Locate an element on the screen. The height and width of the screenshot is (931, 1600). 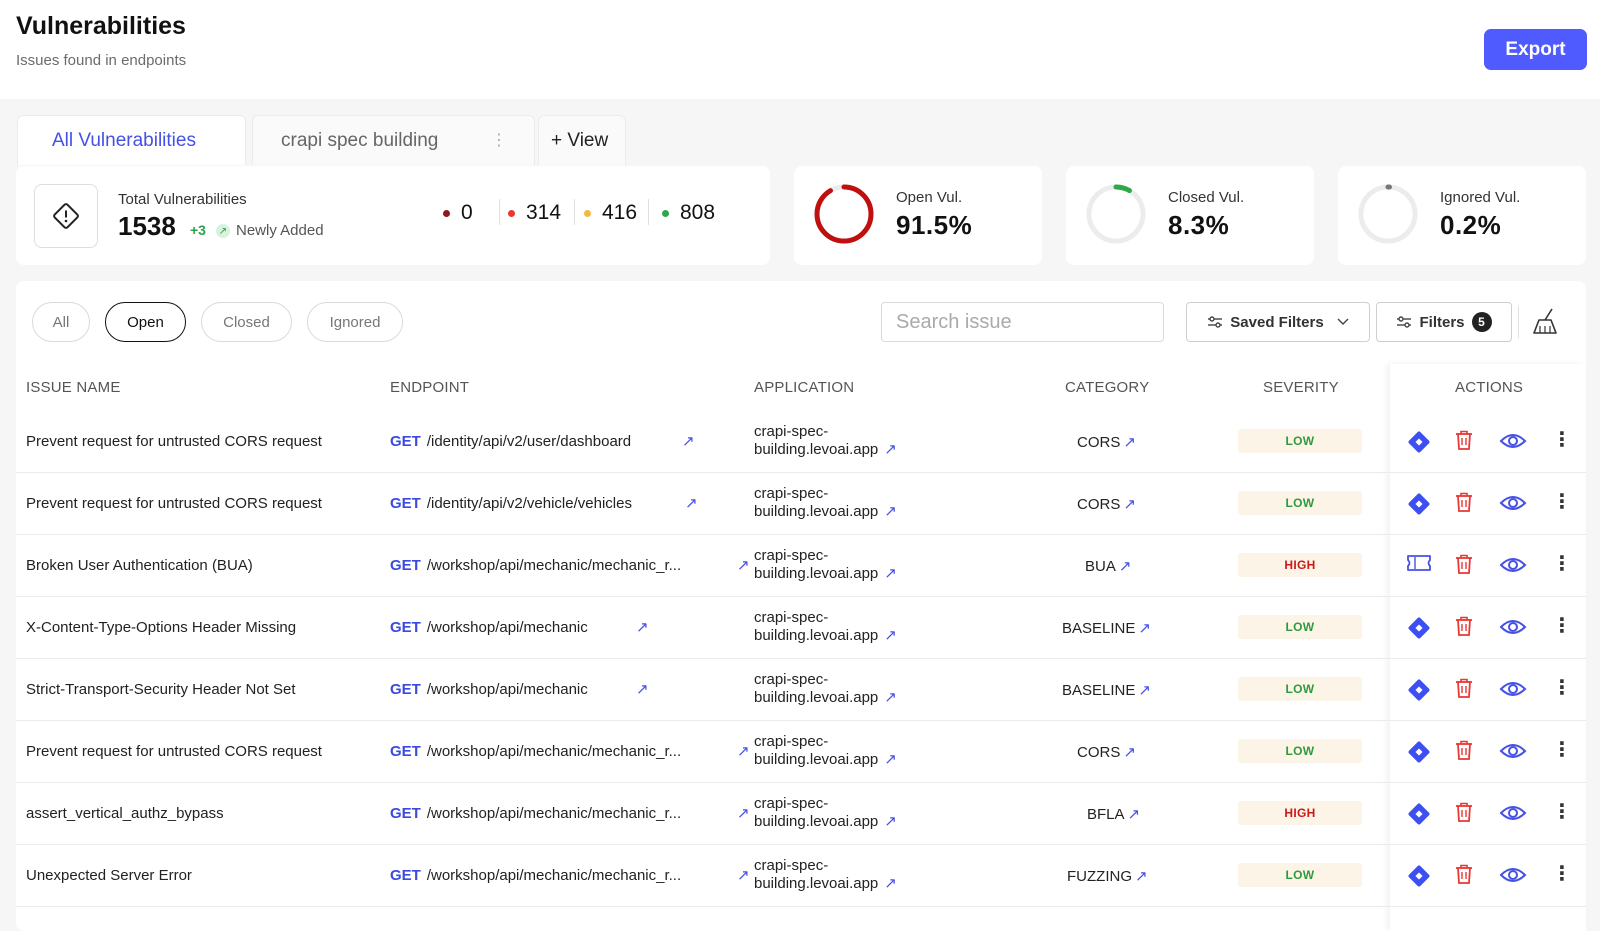
tab-crapi-spec-building: crapi spec building ⋮ is located at coordinates (393, 140).